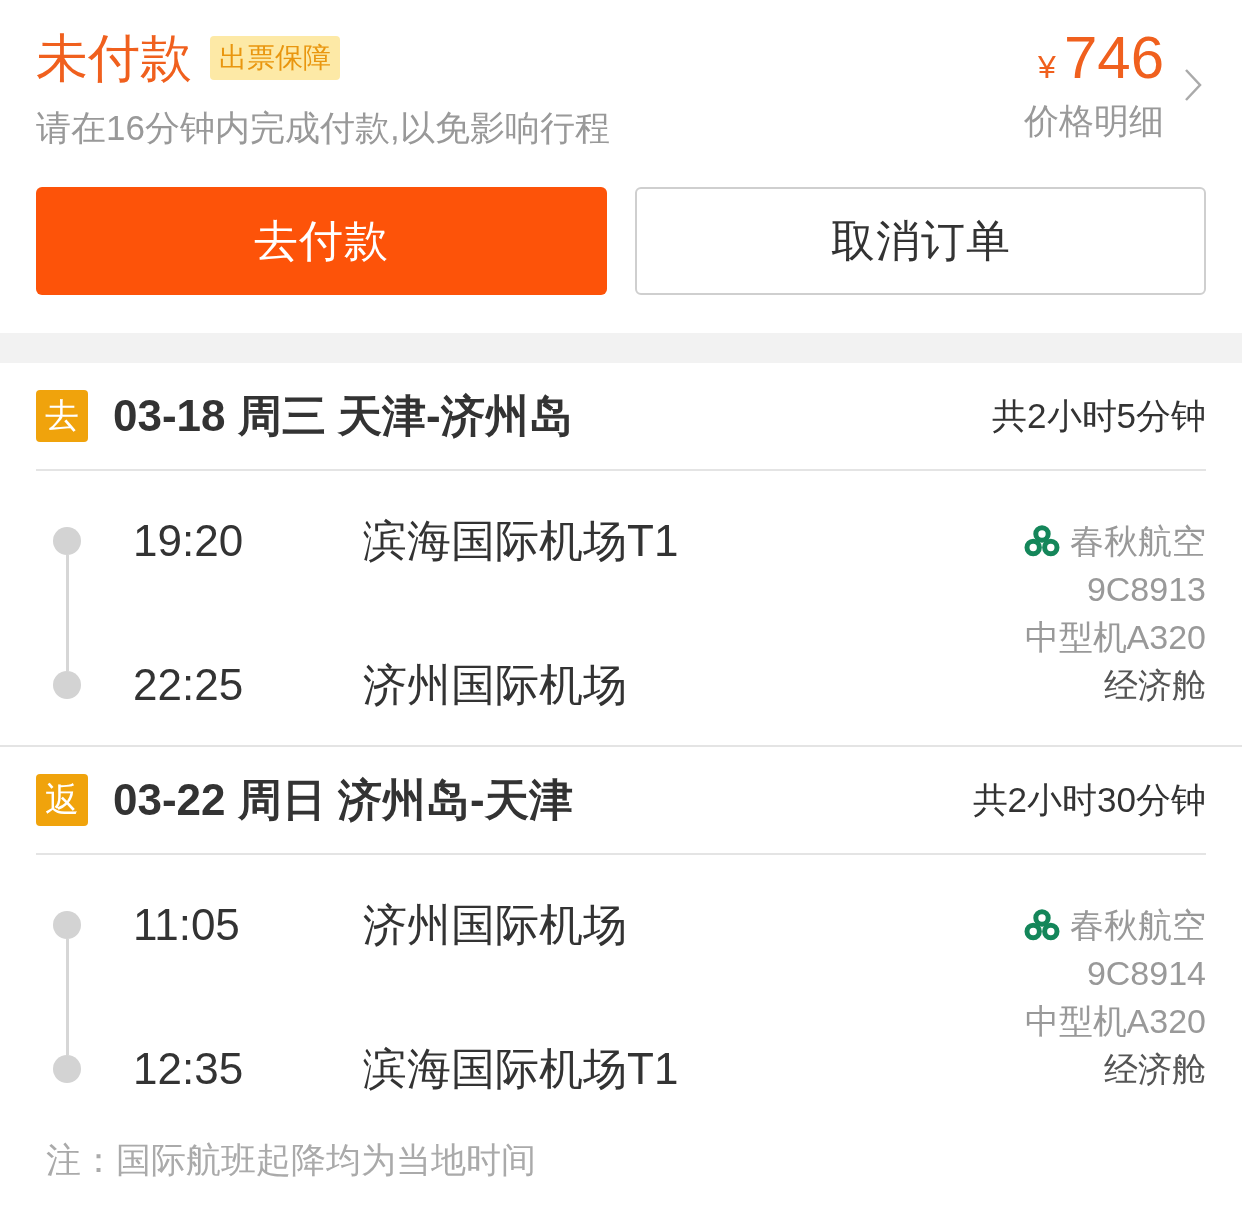 This screenshot has width=1242, height=1216. What do you see at coordinates (1094, 121) in the screenshot?
I see `price-detail-link: 价格明细` at bounding box center [1094, 121].